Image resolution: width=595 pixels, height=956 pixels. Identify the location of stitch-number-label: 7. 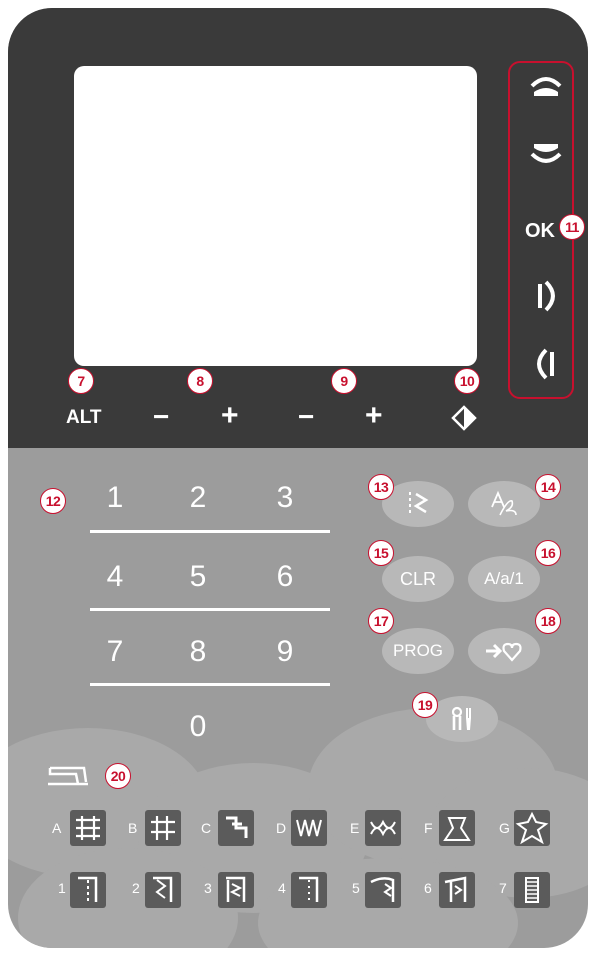
(503, 888).